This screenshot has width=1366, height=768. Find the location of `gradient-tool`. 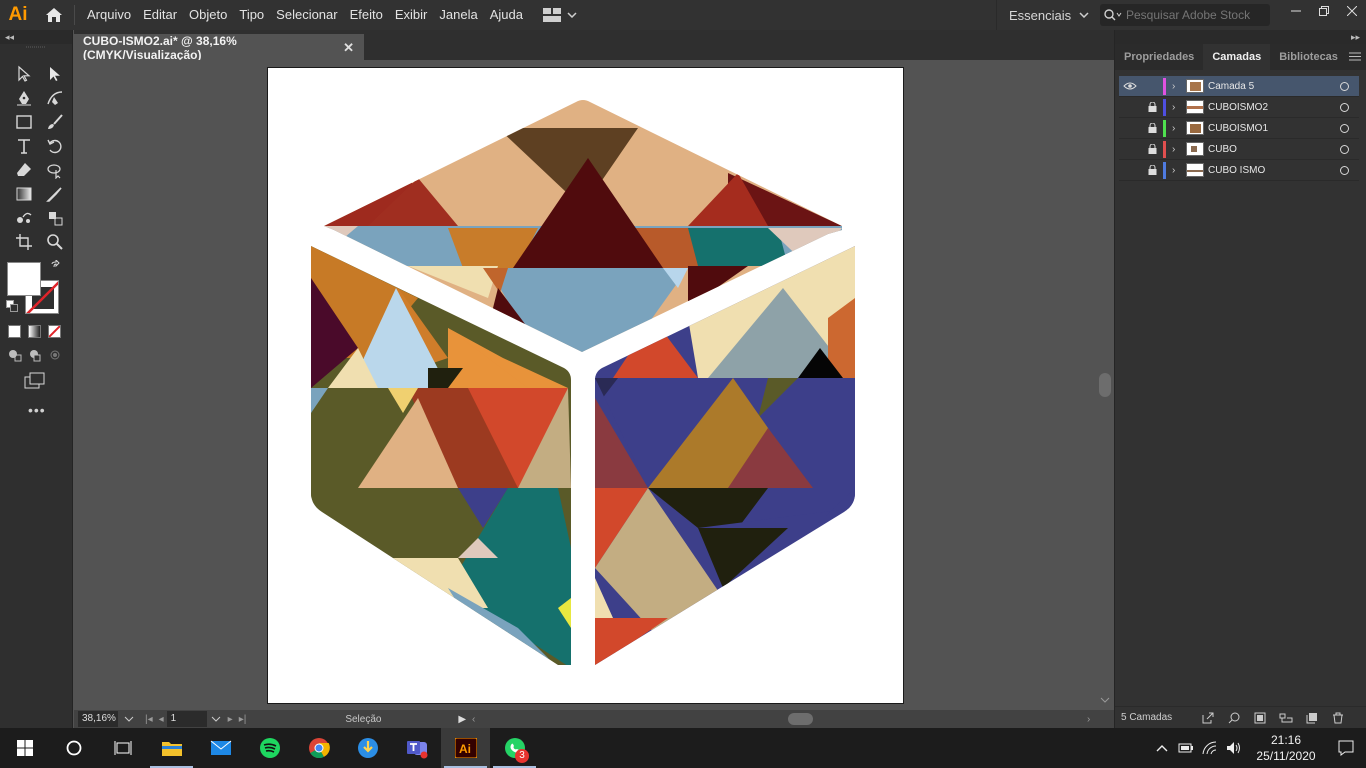

gradient-tool is located at coordinates (23, 194).